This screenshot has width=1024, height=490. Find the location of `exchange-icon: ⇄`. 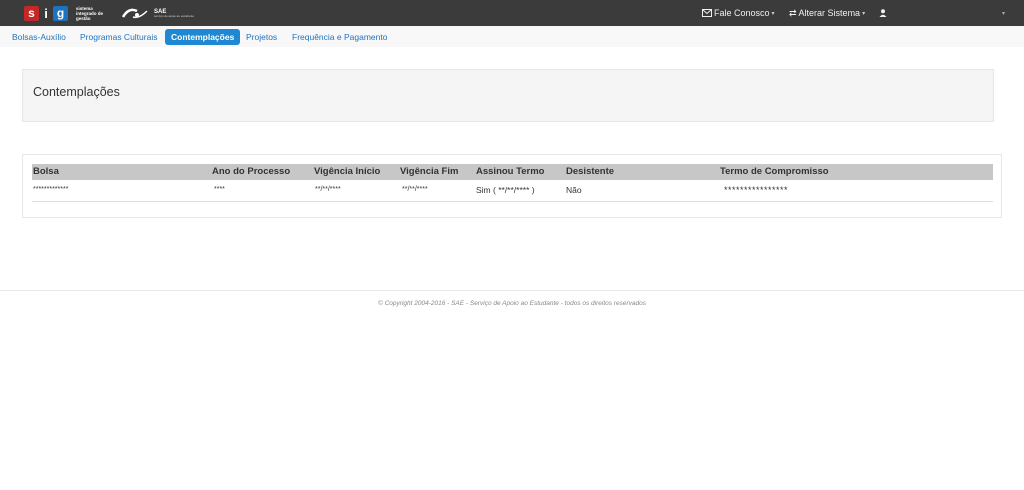

exchange-icon: ⇄ is located at coordinates (793, 12).